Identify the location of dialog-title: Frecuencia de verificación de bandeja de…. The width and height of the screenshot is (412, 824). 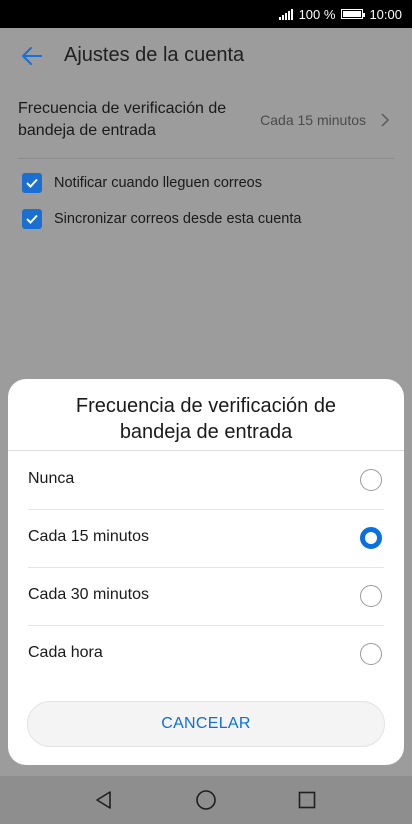
(206, 419).